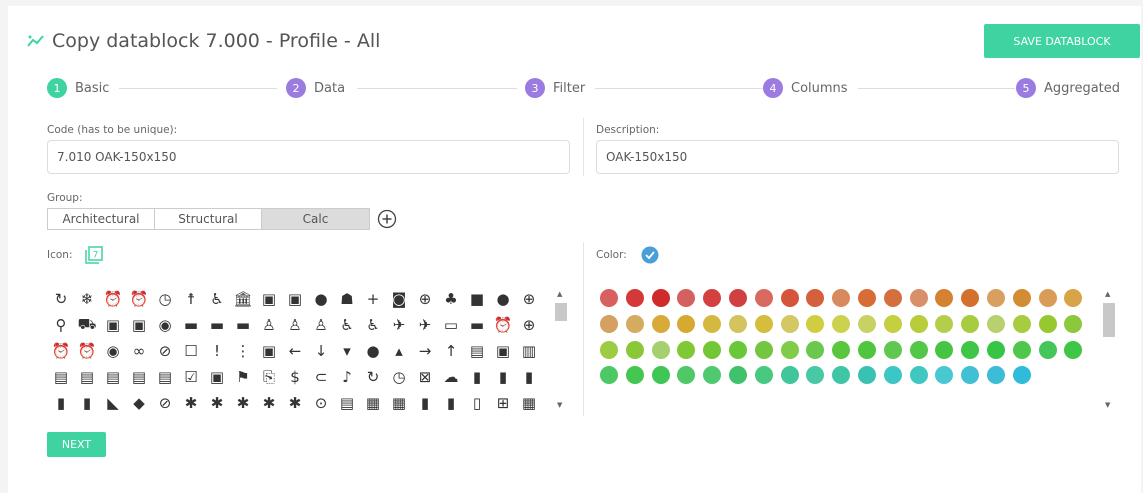 The image size is (1143, 493). Describe the element at coordinates (559, 405) in the screenshot. I see `scroll-down-icon: ▼` at that location.